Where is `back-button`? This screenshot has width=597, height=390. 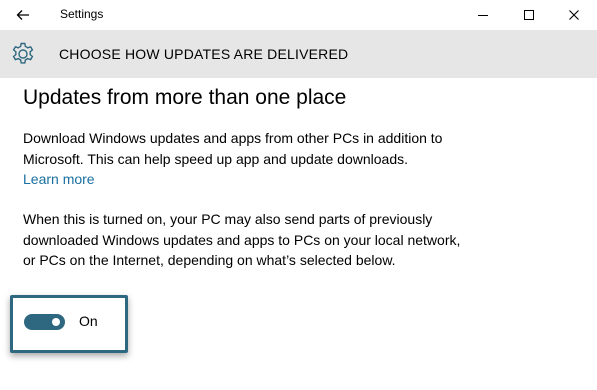
back-button is located at coordinates (23, 15).